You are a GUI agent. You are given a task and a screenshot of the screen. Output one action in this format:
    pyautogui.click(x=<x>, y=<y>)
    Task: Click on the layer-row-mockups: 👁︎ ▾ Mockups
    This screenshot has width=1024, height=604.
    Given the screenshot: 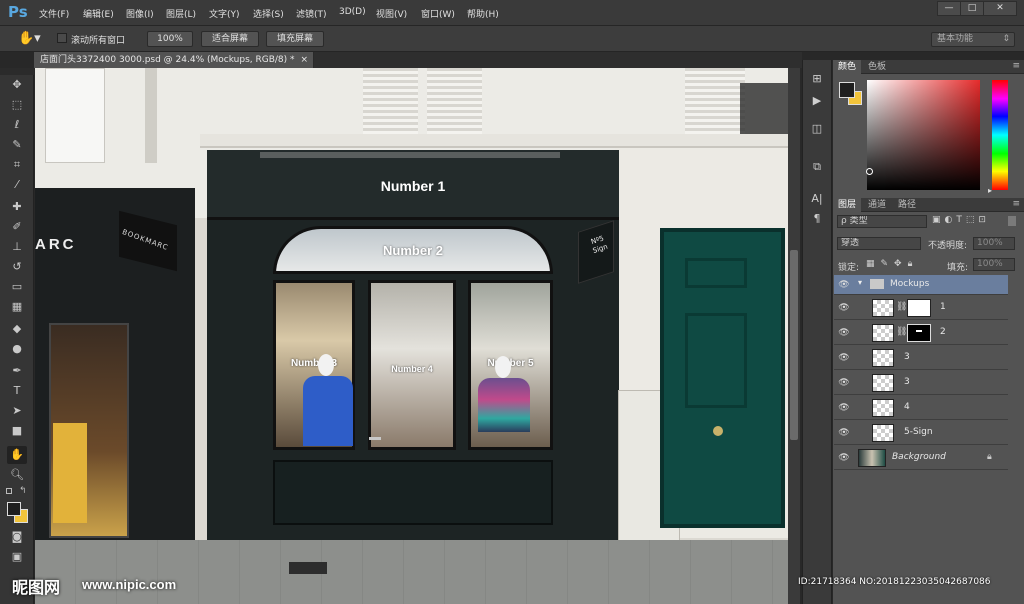 What is the action you would take?
    pyautogui.click(x=921, y=285)
    